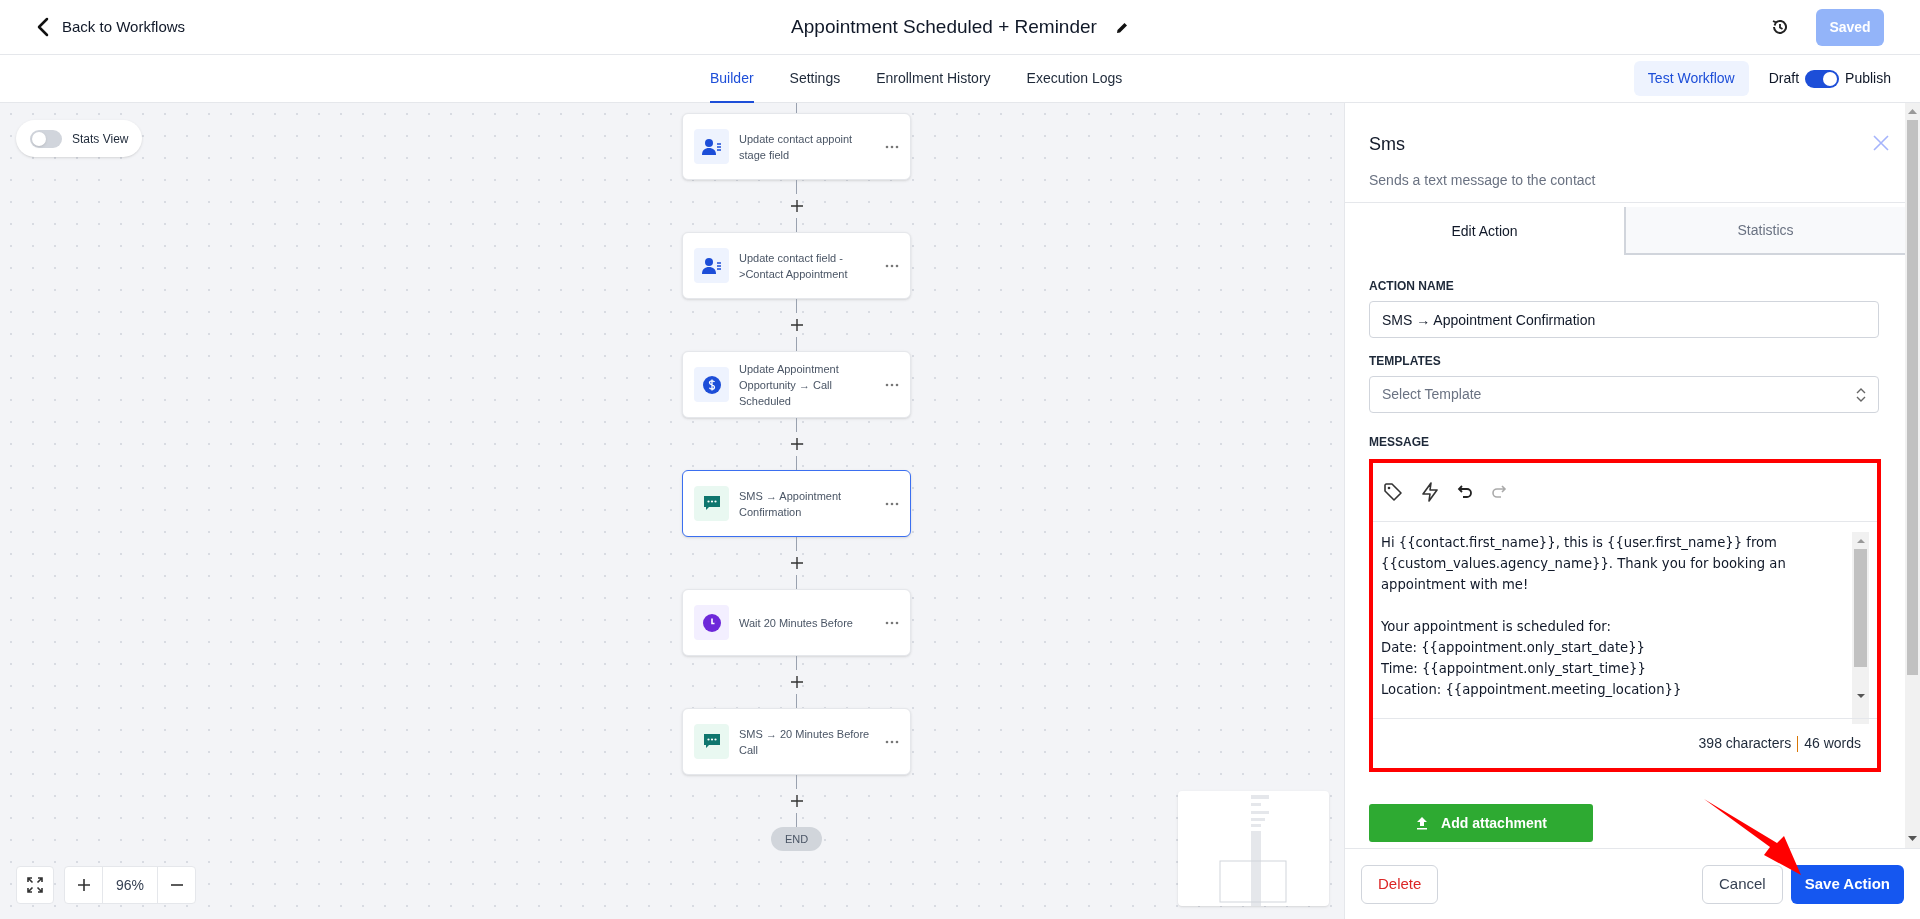  I want to click on fit-view-button, so click(35, 885).